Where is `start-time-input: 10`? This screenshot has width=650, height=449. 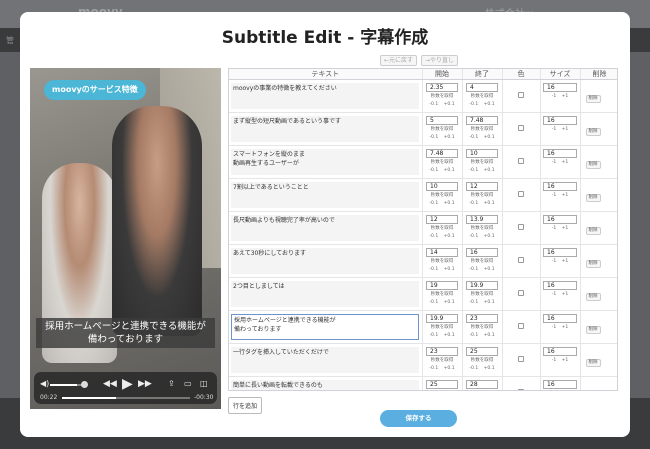 start-time-input: 10 is located at coordinates (442, 186).